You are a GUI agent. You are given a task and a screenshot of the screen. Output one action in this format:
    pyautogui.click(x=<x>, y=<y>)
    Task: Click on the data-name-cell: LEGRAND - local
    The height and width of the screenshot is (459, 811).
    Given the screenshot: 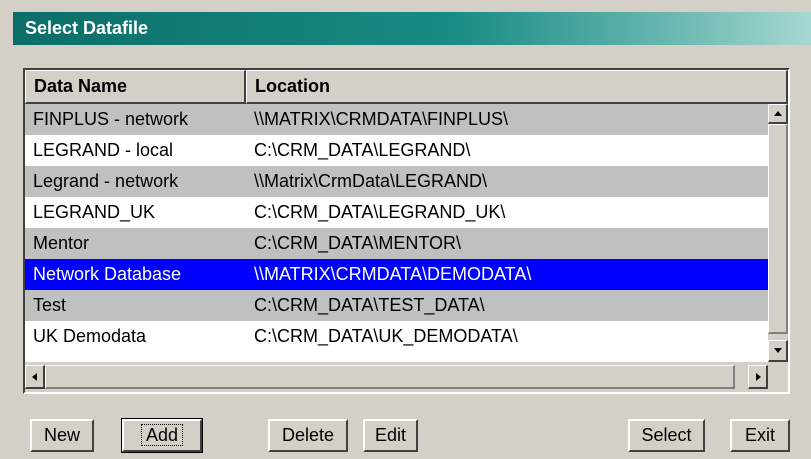 What is the action you would take?
    pyautogui.click(x=103, y=150)
    